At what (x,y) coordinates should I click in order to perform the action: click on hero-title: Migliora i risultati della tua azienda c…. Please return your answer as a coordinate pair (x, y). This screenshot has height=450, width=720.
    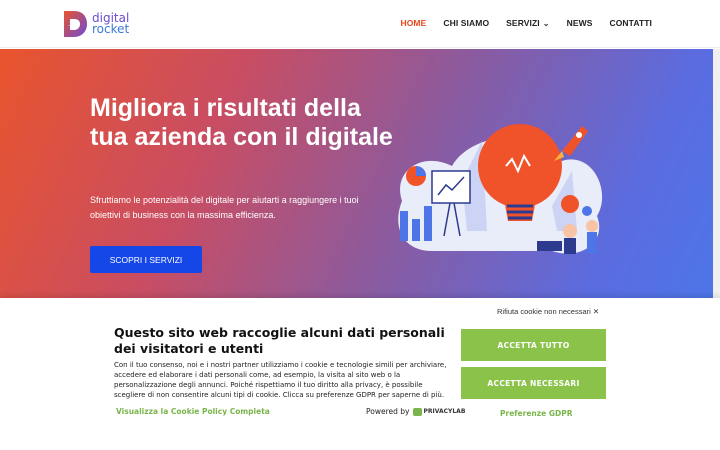
    Looking at the image, I should click on (241, 122).